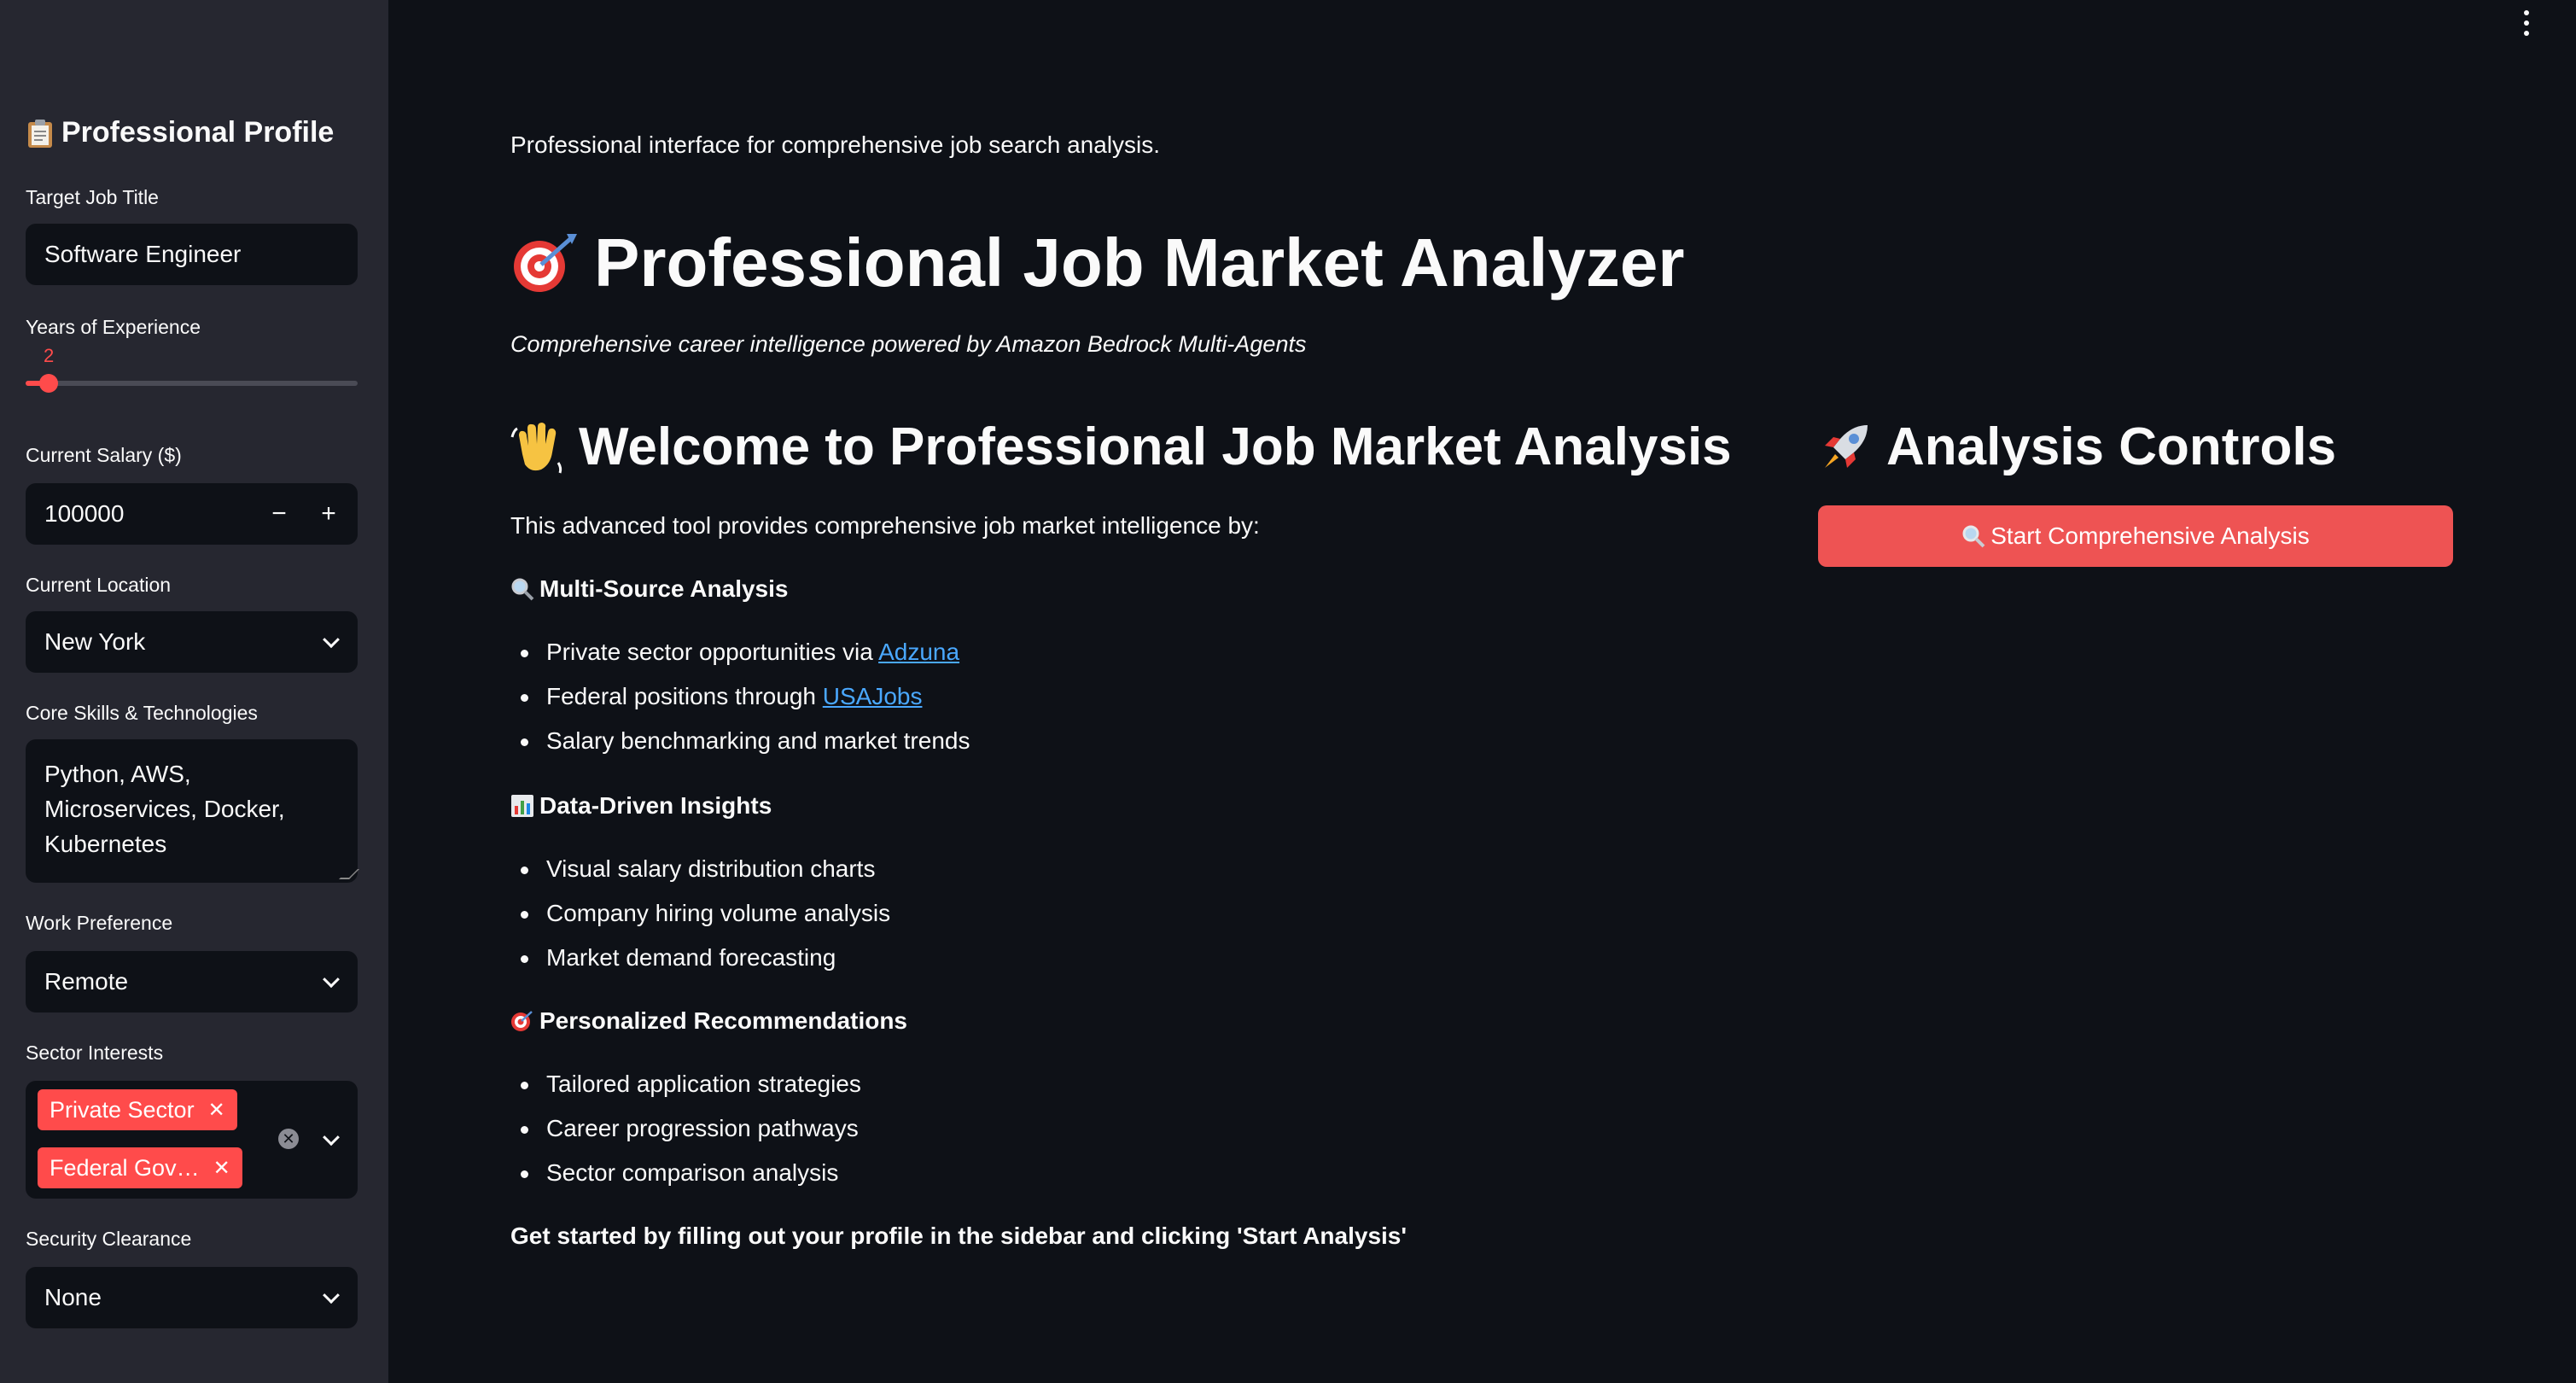  Describe the element at coordinates (48, 384) in the screenshot. I see `experience-slider-thumb` at that location.